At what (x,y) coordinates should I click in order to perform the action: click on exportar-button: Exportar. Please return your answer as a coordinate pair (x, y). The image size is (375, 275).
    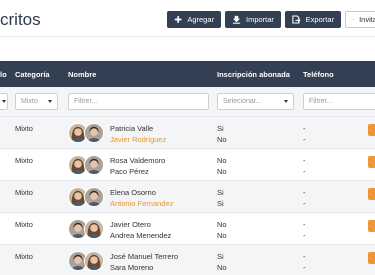
    Looking at the image, I should click on (313, 19).